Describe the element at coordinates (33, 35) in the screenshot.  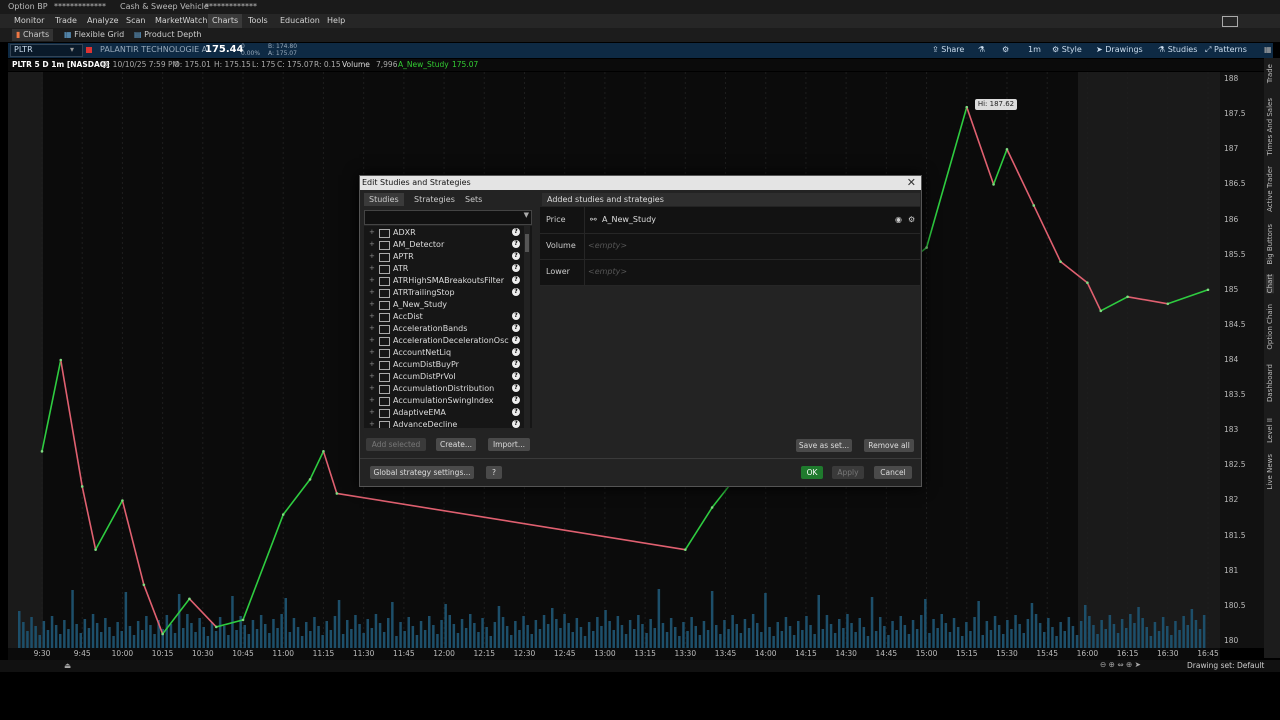
I see `tab-charts: ▮ Charts` at that location.